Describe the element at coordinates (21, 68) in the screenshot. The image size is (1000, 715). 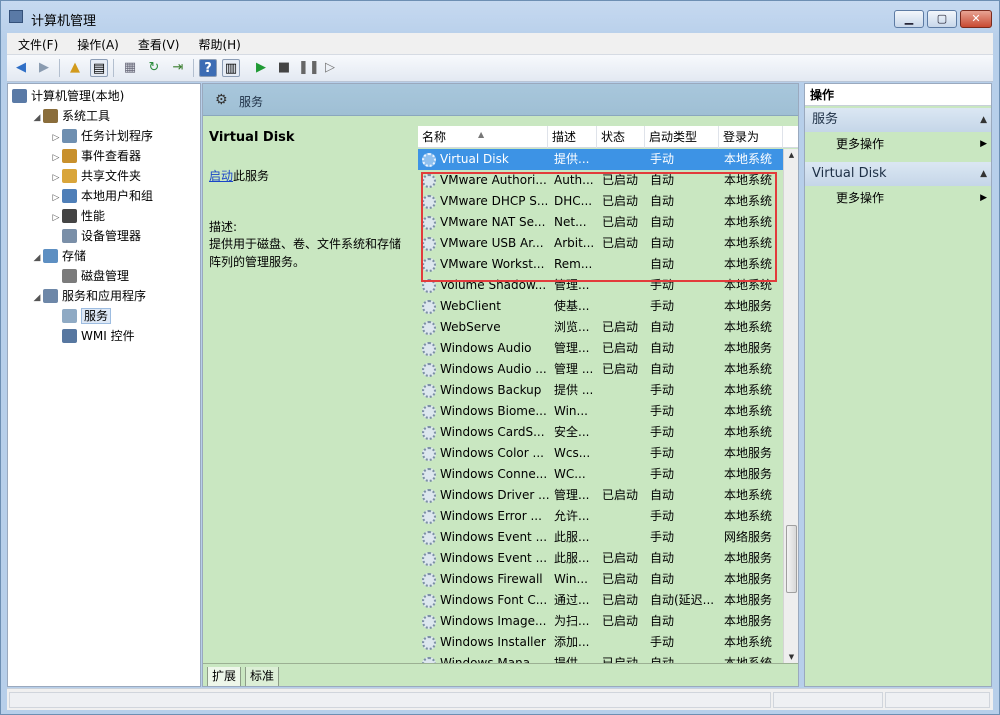
I see `back-icon: ◀` at that location.